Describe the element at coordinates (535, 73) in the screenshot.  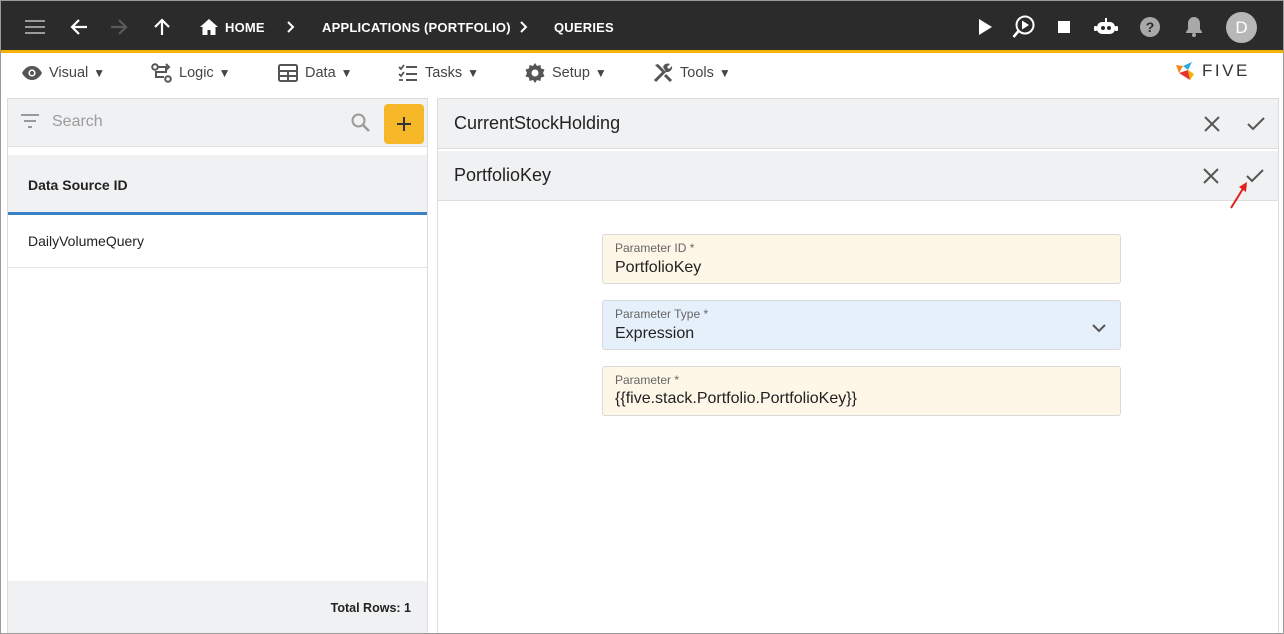
I see `gear-icon` at that location.